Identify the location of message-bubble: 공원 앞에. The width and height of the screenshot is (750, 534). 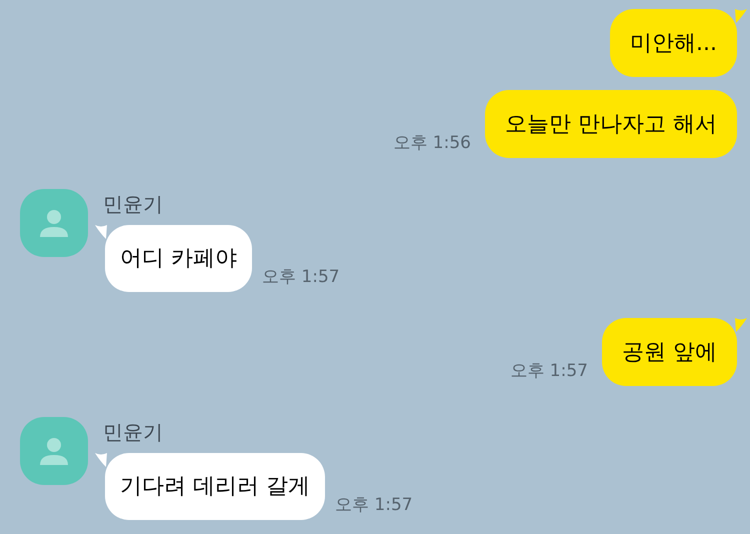
(669, 352).